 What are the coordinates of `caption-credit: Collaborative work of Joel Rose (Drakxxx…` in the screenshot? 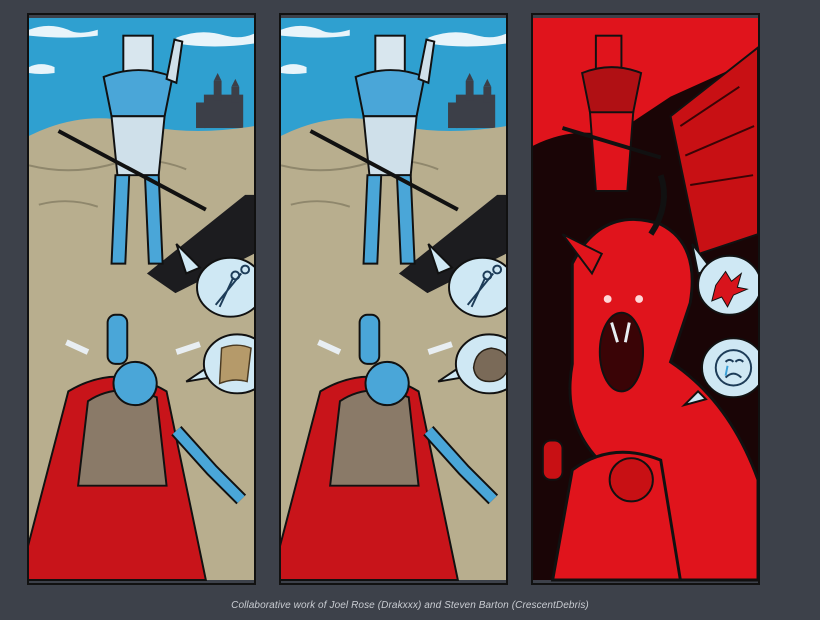 It's located at (410, 605).